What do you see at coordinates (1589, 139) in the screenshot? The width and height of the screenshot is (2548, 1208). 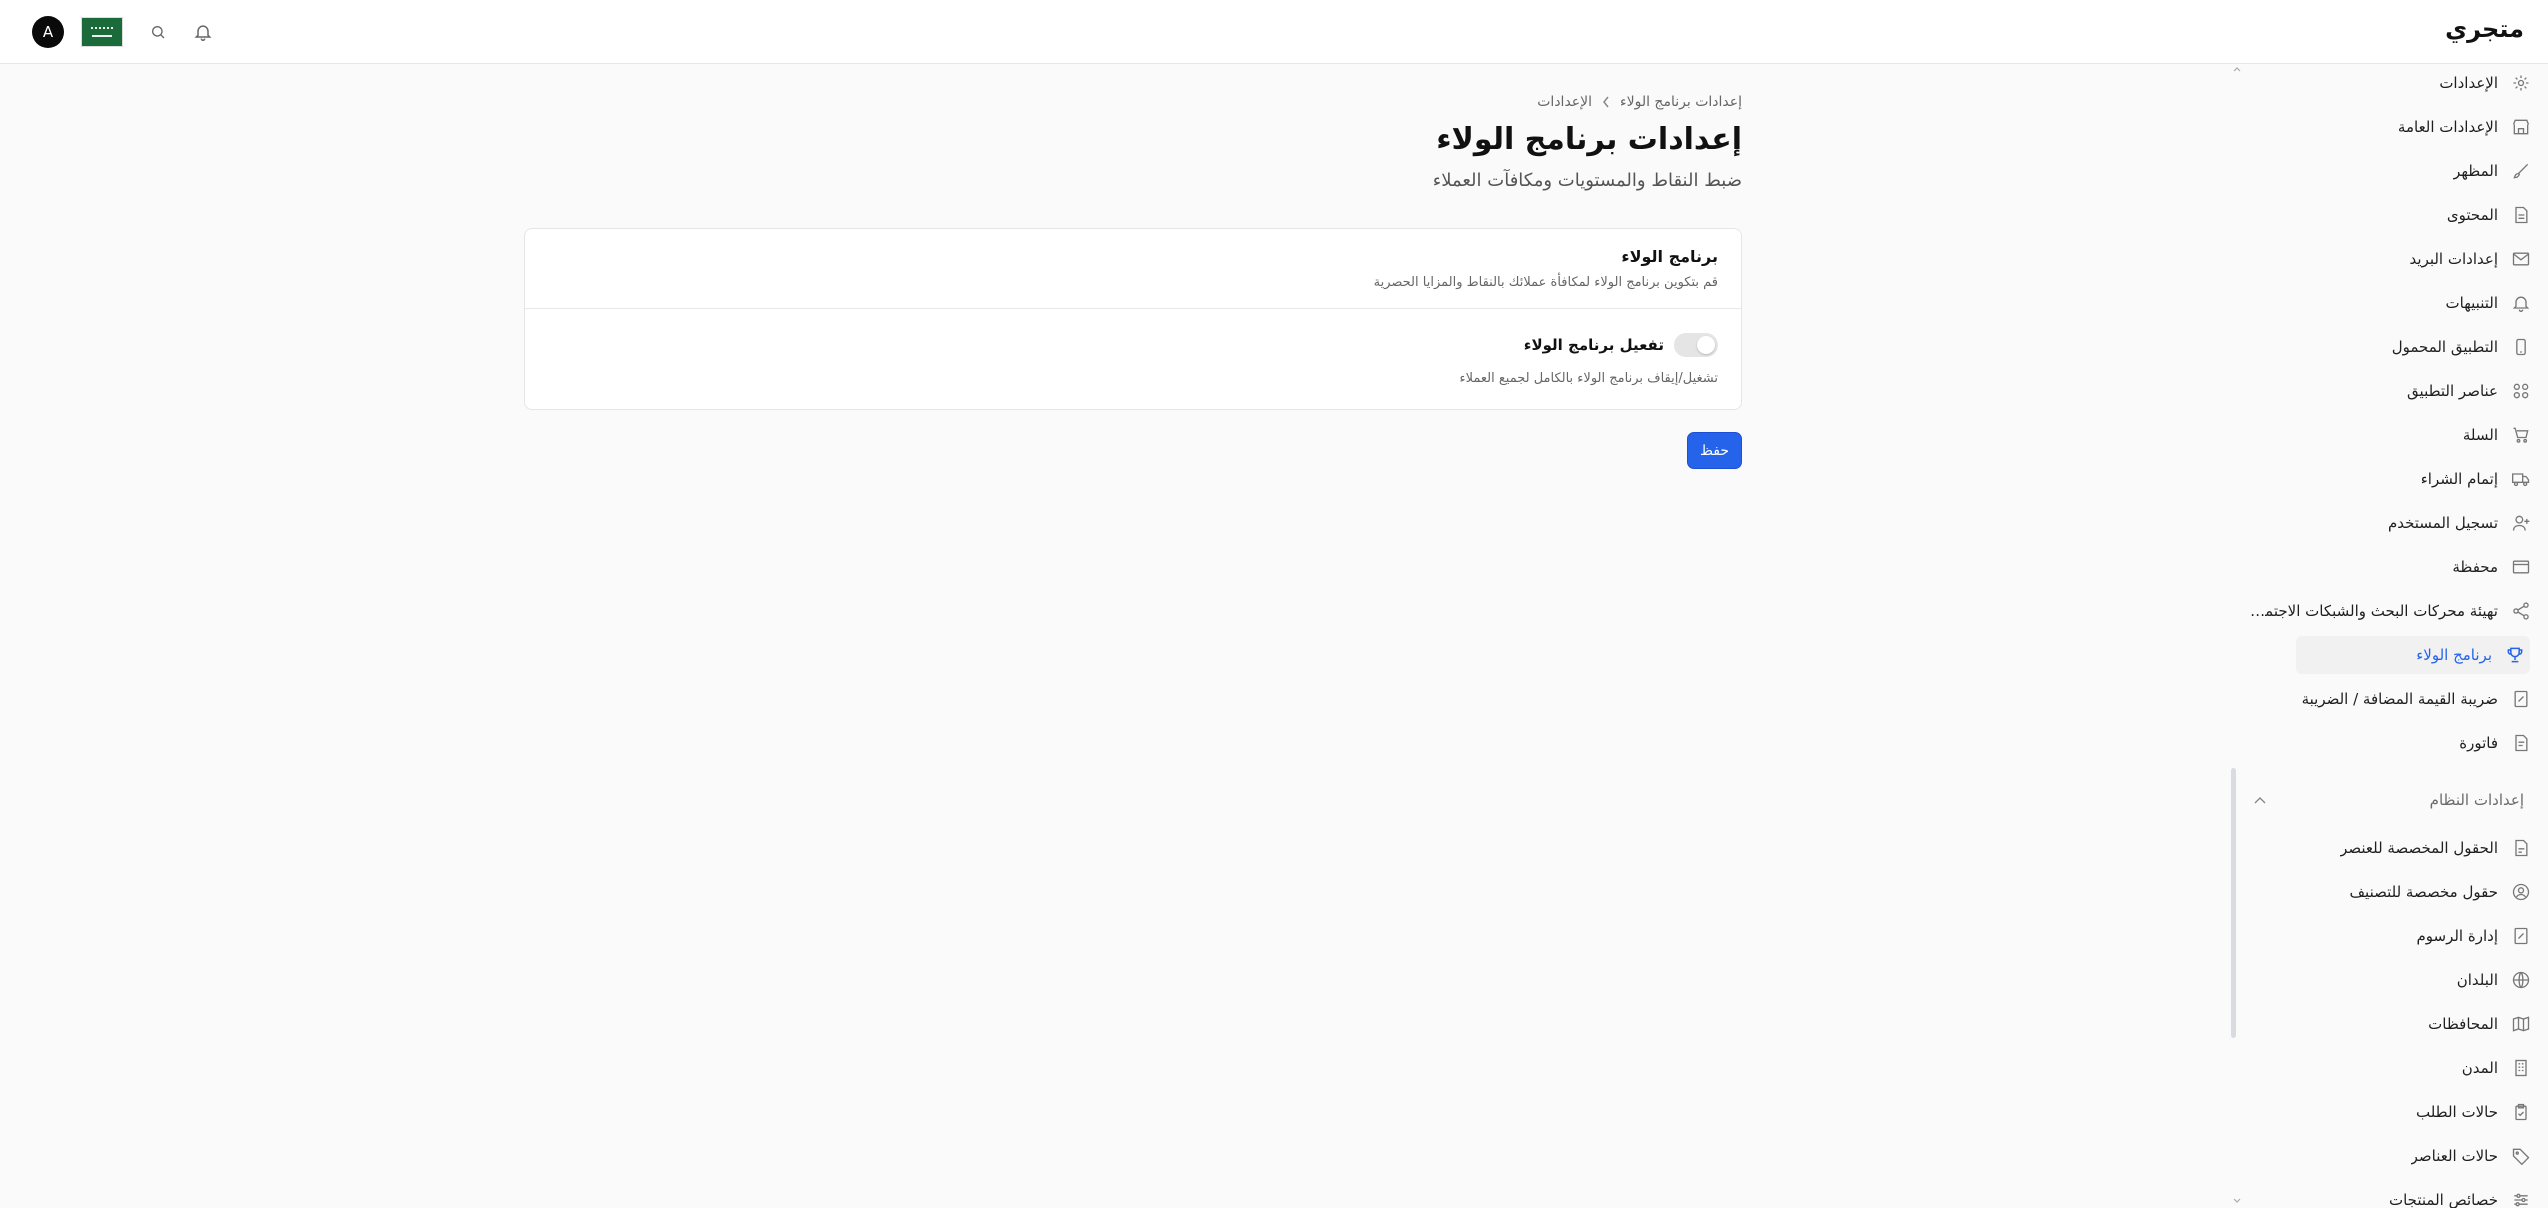 I see `page-title: إعدادات برنامج الولاء` at bounding box center [1589, 139].